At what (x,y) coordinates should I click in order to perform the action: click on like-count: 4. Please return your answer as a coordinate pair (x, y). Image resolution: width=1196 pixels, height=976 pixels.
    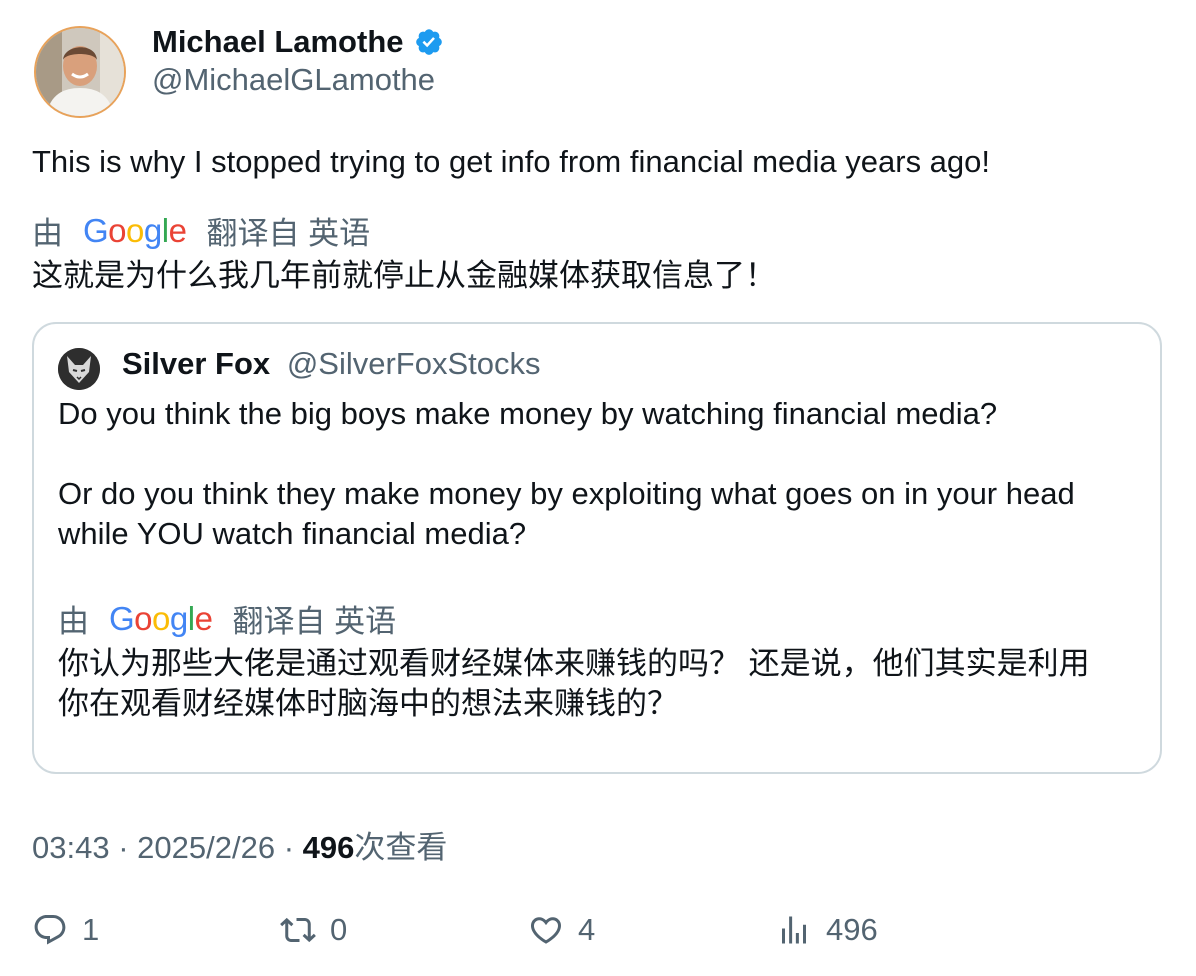
    Looking at the image, I should click on (587, 929).